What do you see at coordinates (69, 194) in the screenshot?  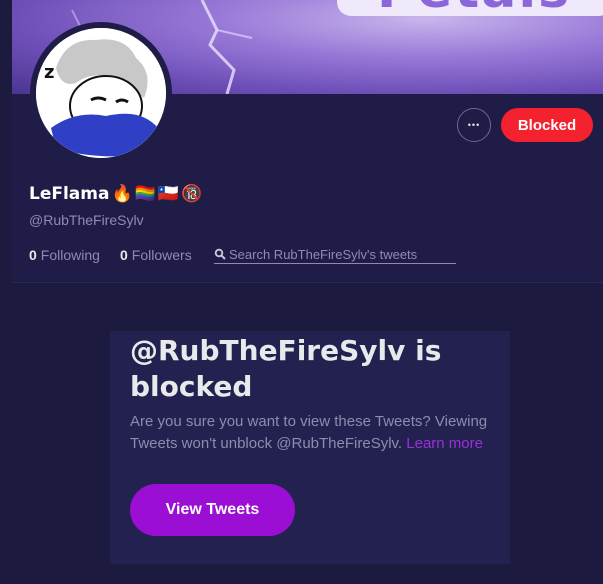 I see `display-name-text: LeFlama` at bounding box center [69, 194].